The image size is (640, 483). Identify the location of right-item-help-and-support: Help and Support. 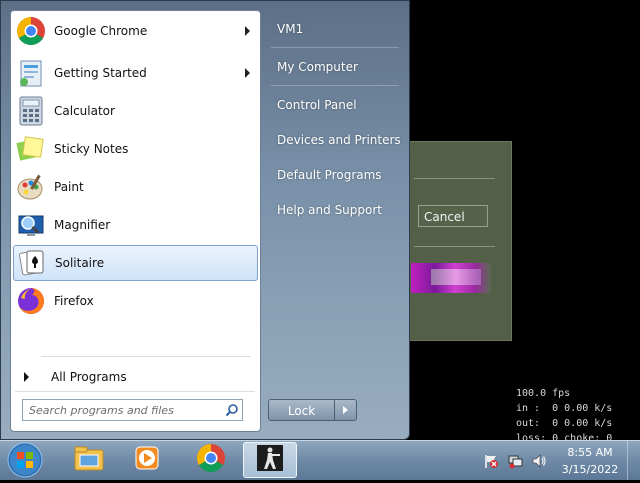
(336, 210).